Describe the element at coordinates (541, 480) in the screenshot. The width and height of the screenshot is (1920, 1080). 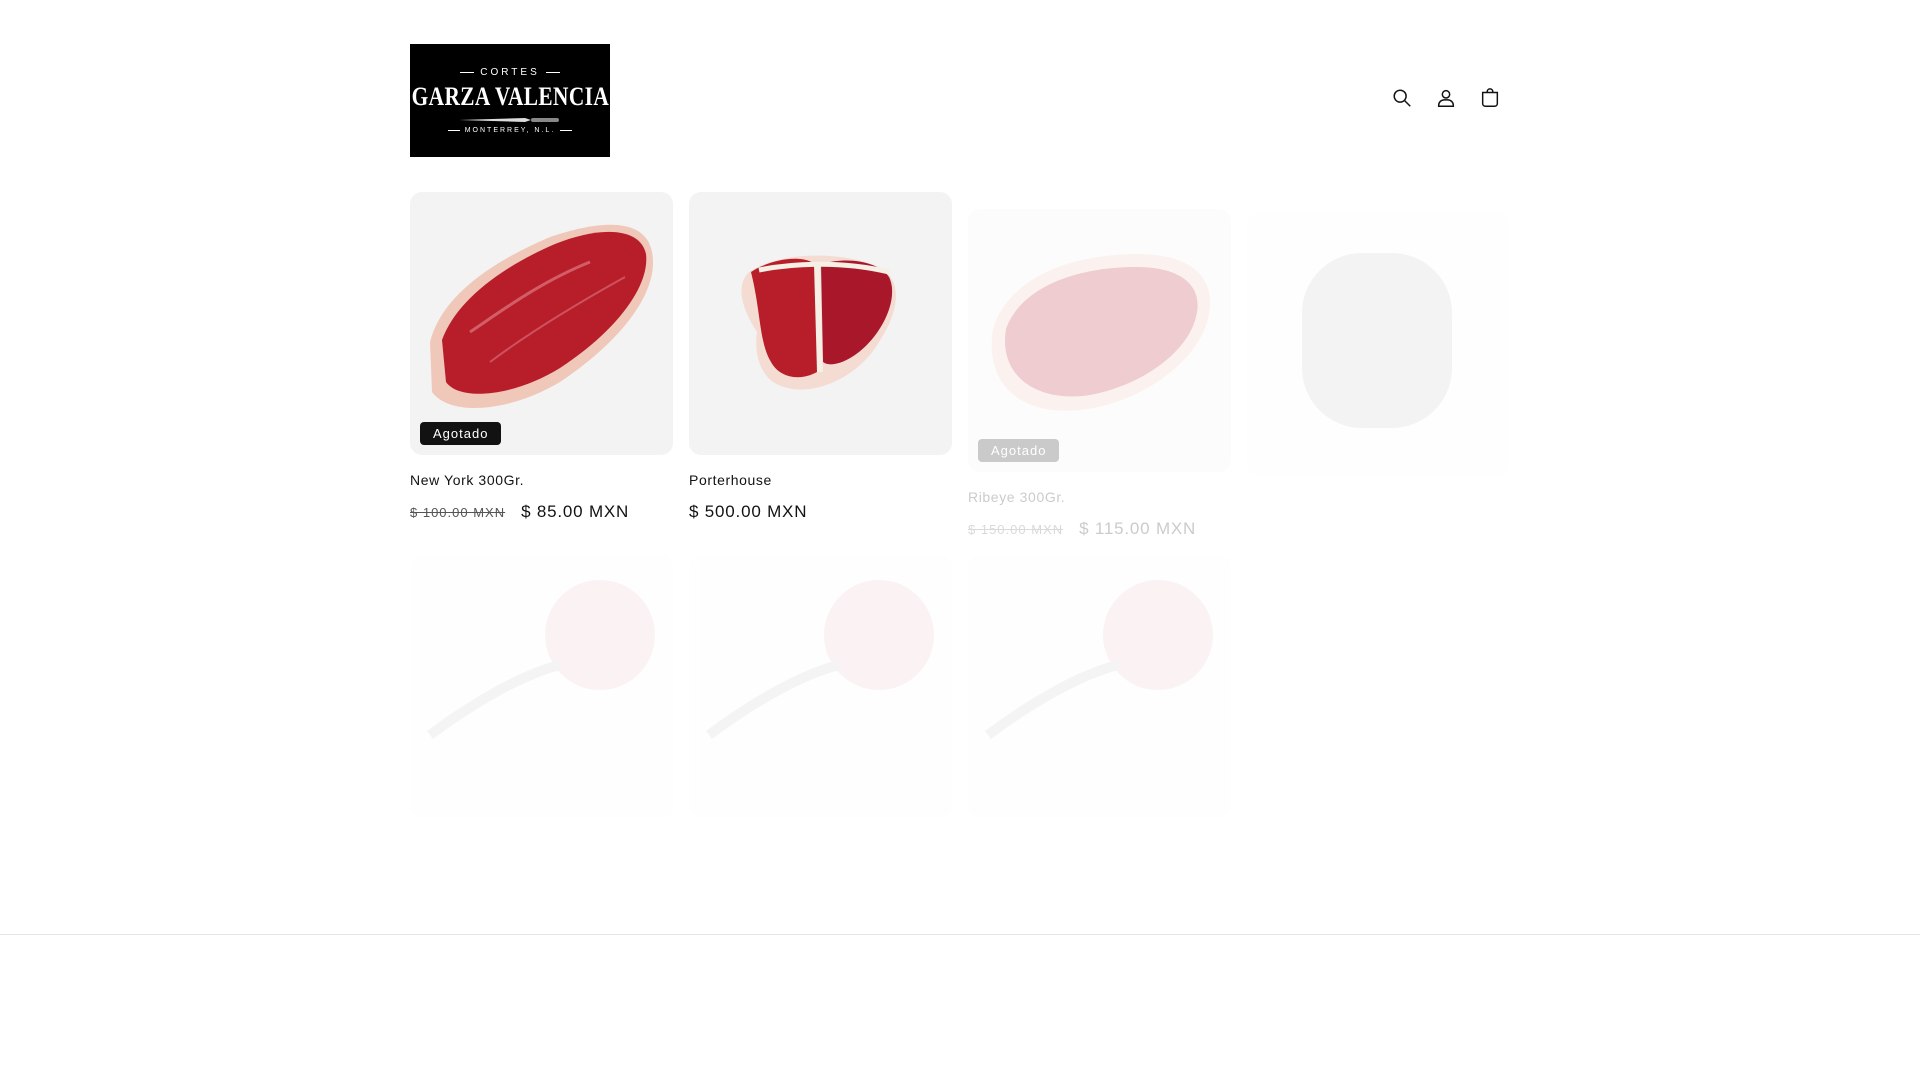
I see `product-title: New York 300Gr.` at that location.